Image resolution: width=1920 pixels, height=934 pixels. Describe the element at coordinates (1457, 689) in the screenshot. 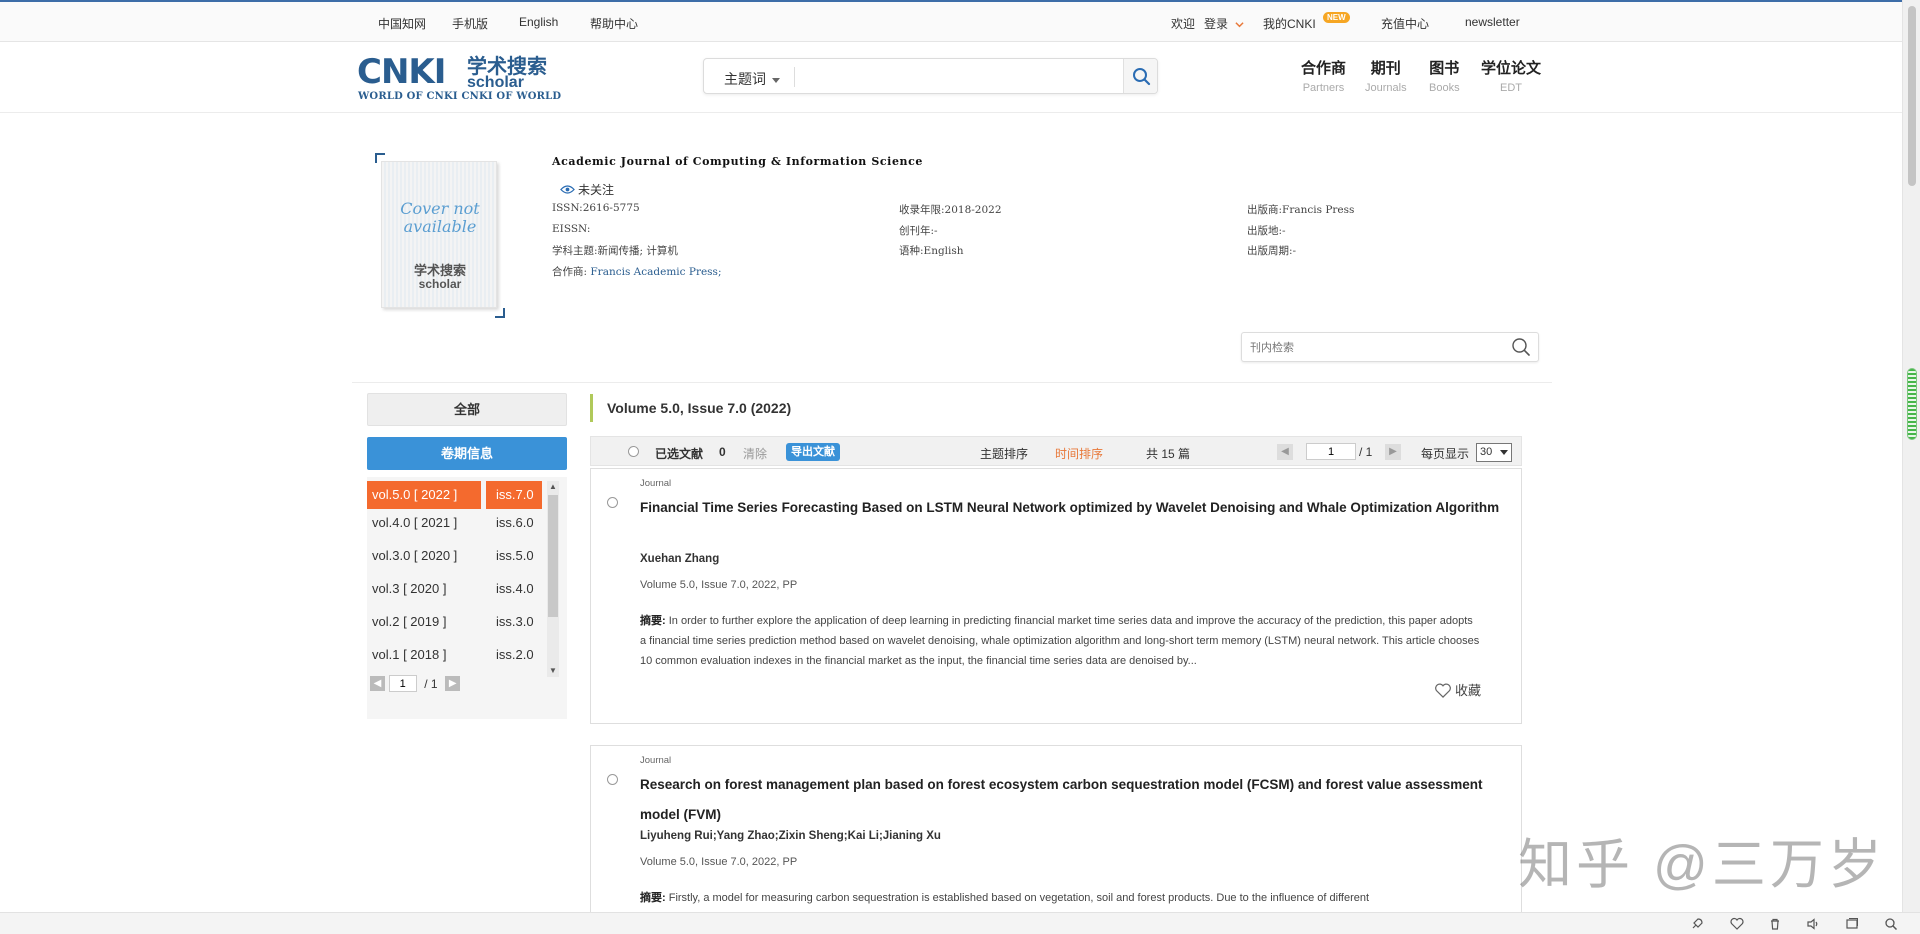

I see `favorite-button: 收藏` at that location.